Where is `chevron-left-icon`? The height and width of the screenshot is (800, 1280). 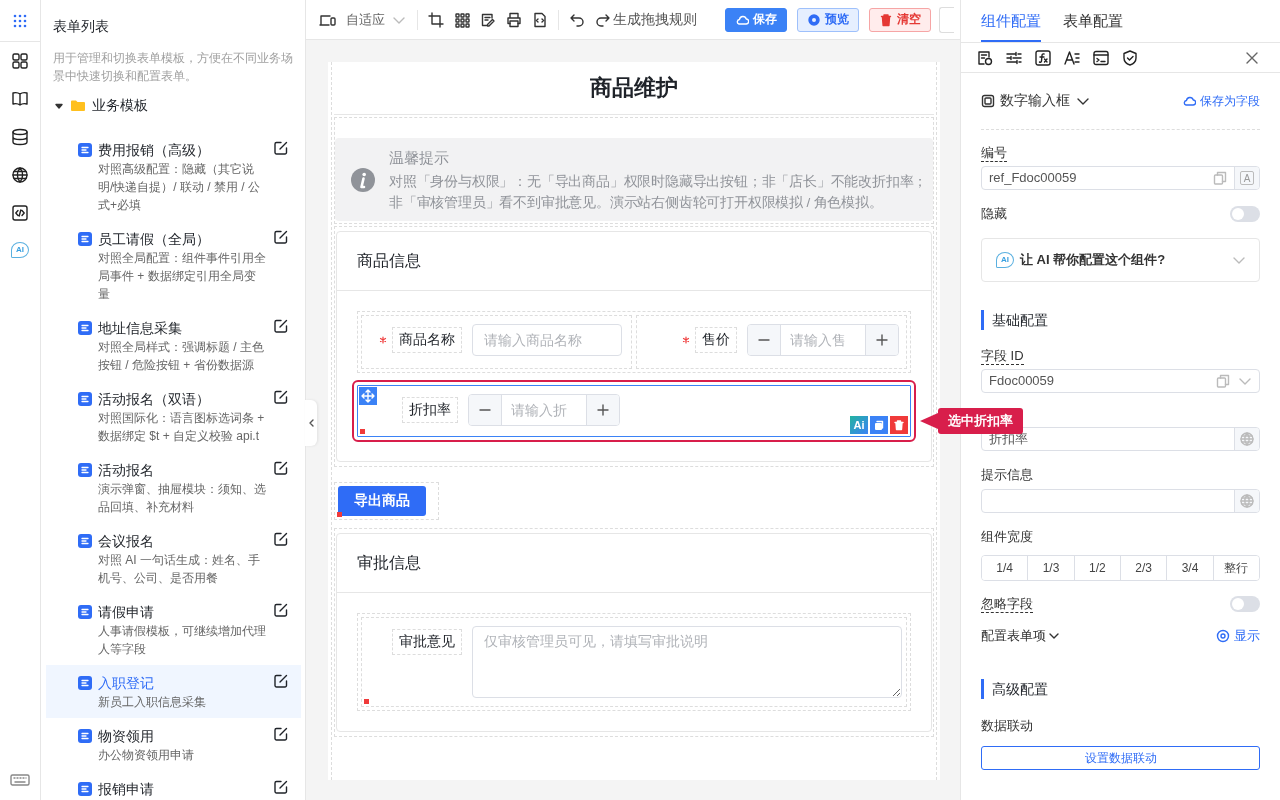
chevron-left-icon is located at coordinates (311, 423).